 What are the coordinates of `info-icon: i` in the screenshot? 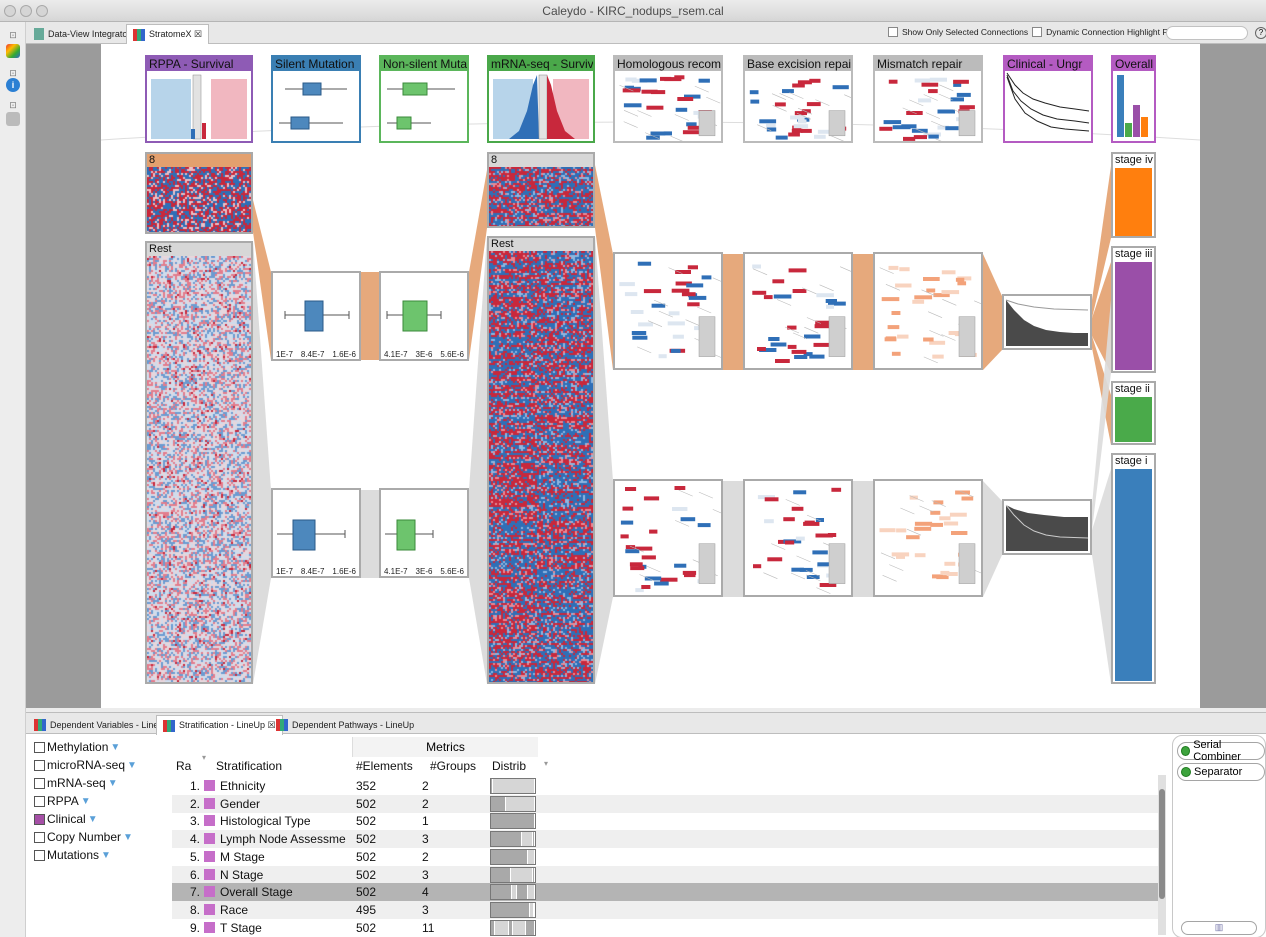 It's located at (13, 85).